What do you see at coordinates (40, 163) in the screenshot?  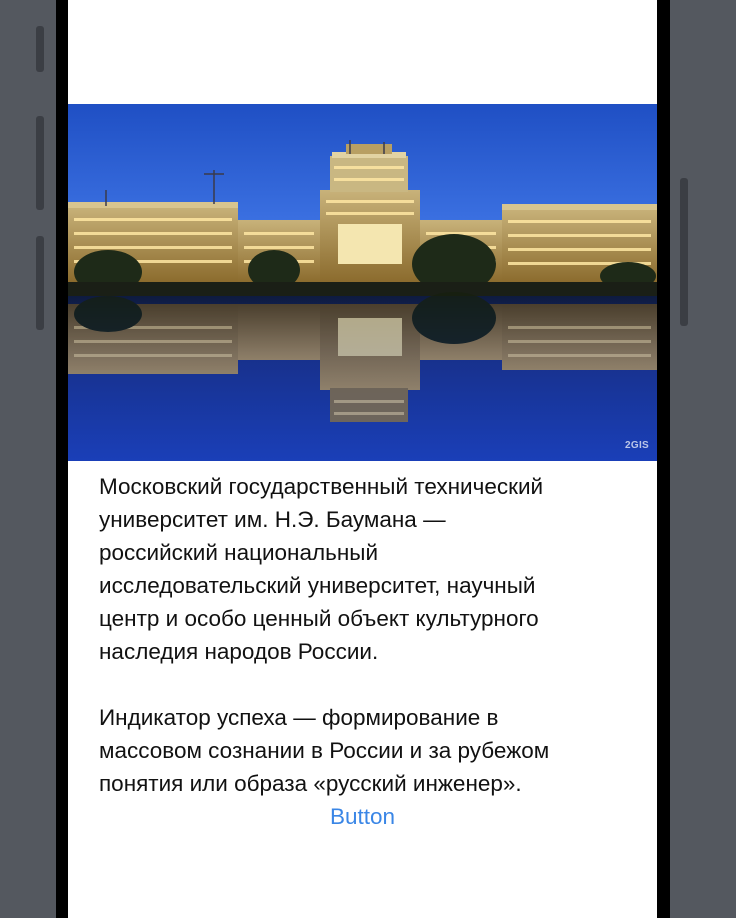 I see `volume-up-button` at bounding box center [40, 163].